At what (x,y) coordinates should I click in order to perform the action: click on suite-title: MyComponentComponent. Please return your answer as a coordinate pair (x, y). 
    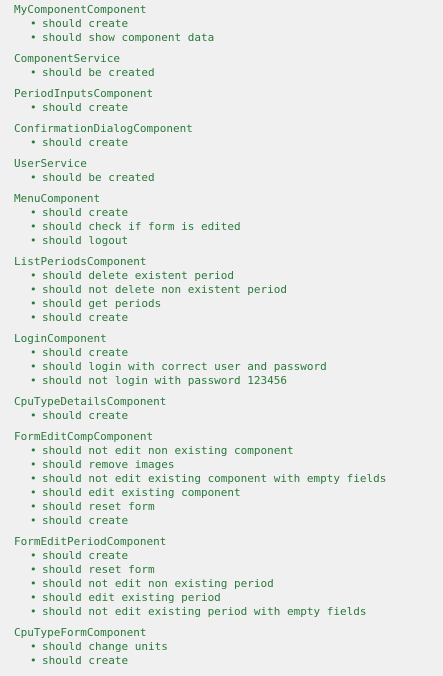
    Looking at the image, I should click on (80, 9).